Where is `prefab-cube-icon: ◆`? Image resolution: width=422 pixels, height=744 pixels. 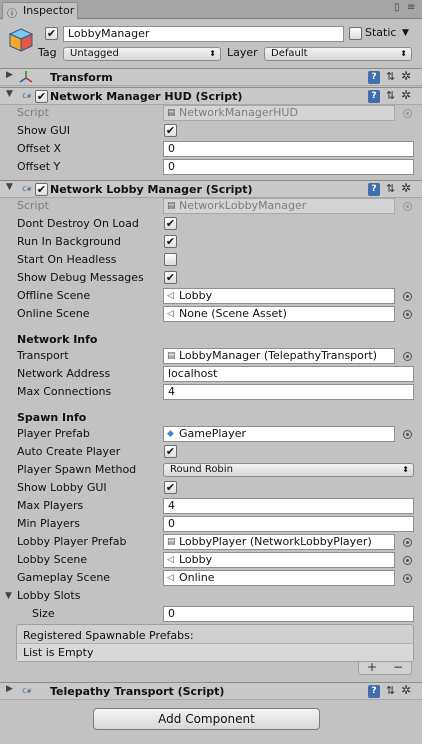
prefab-cube-icon: ◆ is located at coordinates (170, 434).